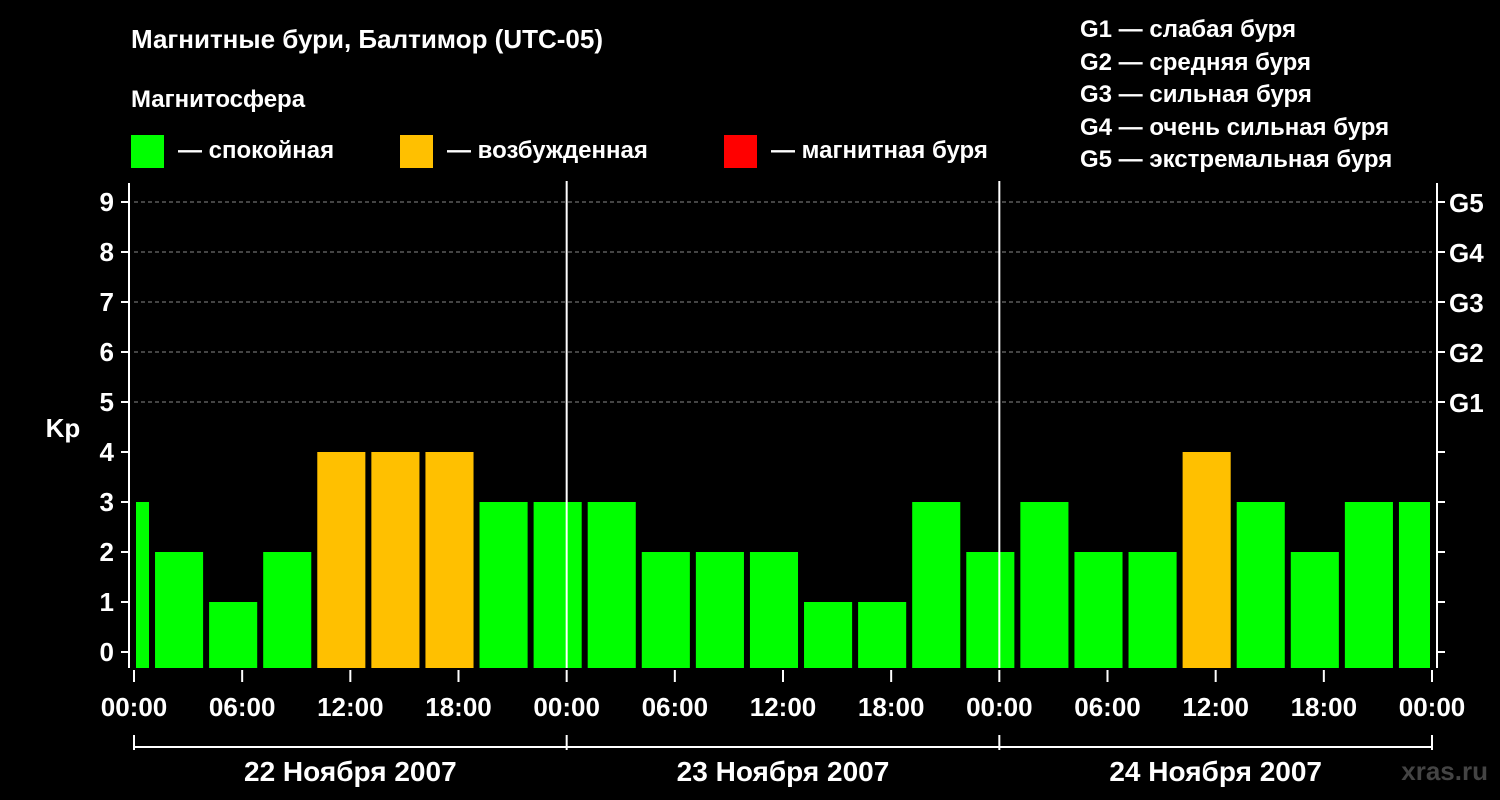 The height and width of the screenshot is (800, 1500). Describe the element at coordinates (350, 771) in the screenshot. I see `day-label: 22 Ноября 2007` at that location.